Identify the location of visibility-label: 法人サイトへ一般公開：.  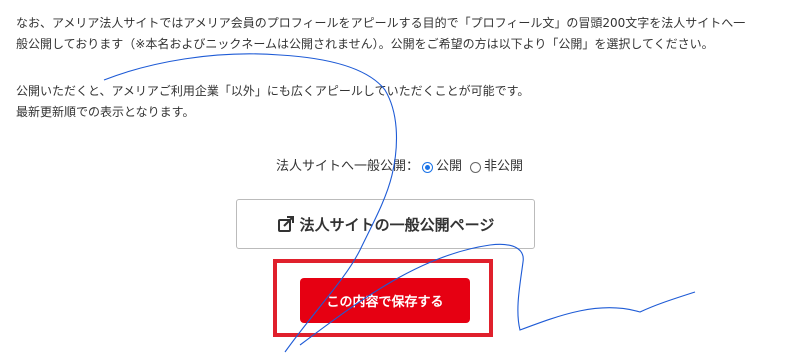
(347, 166).